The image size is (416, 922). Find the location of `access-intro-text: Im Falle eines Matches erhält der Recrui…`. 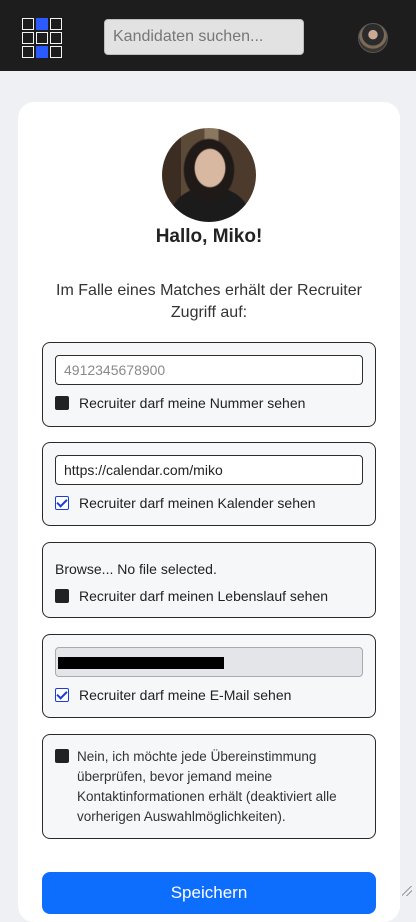

access-intro-text: Im Falle eines Matches erhält der Recrui… is located at coordinates (209, 301).